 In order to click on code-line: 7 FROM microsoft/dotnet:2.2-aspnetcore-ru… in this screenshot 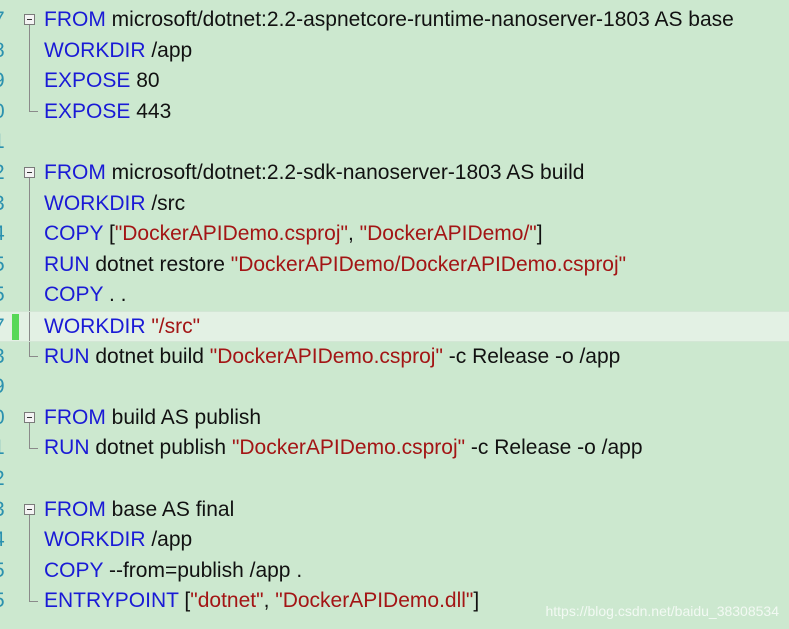, I will do `click(394, 20)`.